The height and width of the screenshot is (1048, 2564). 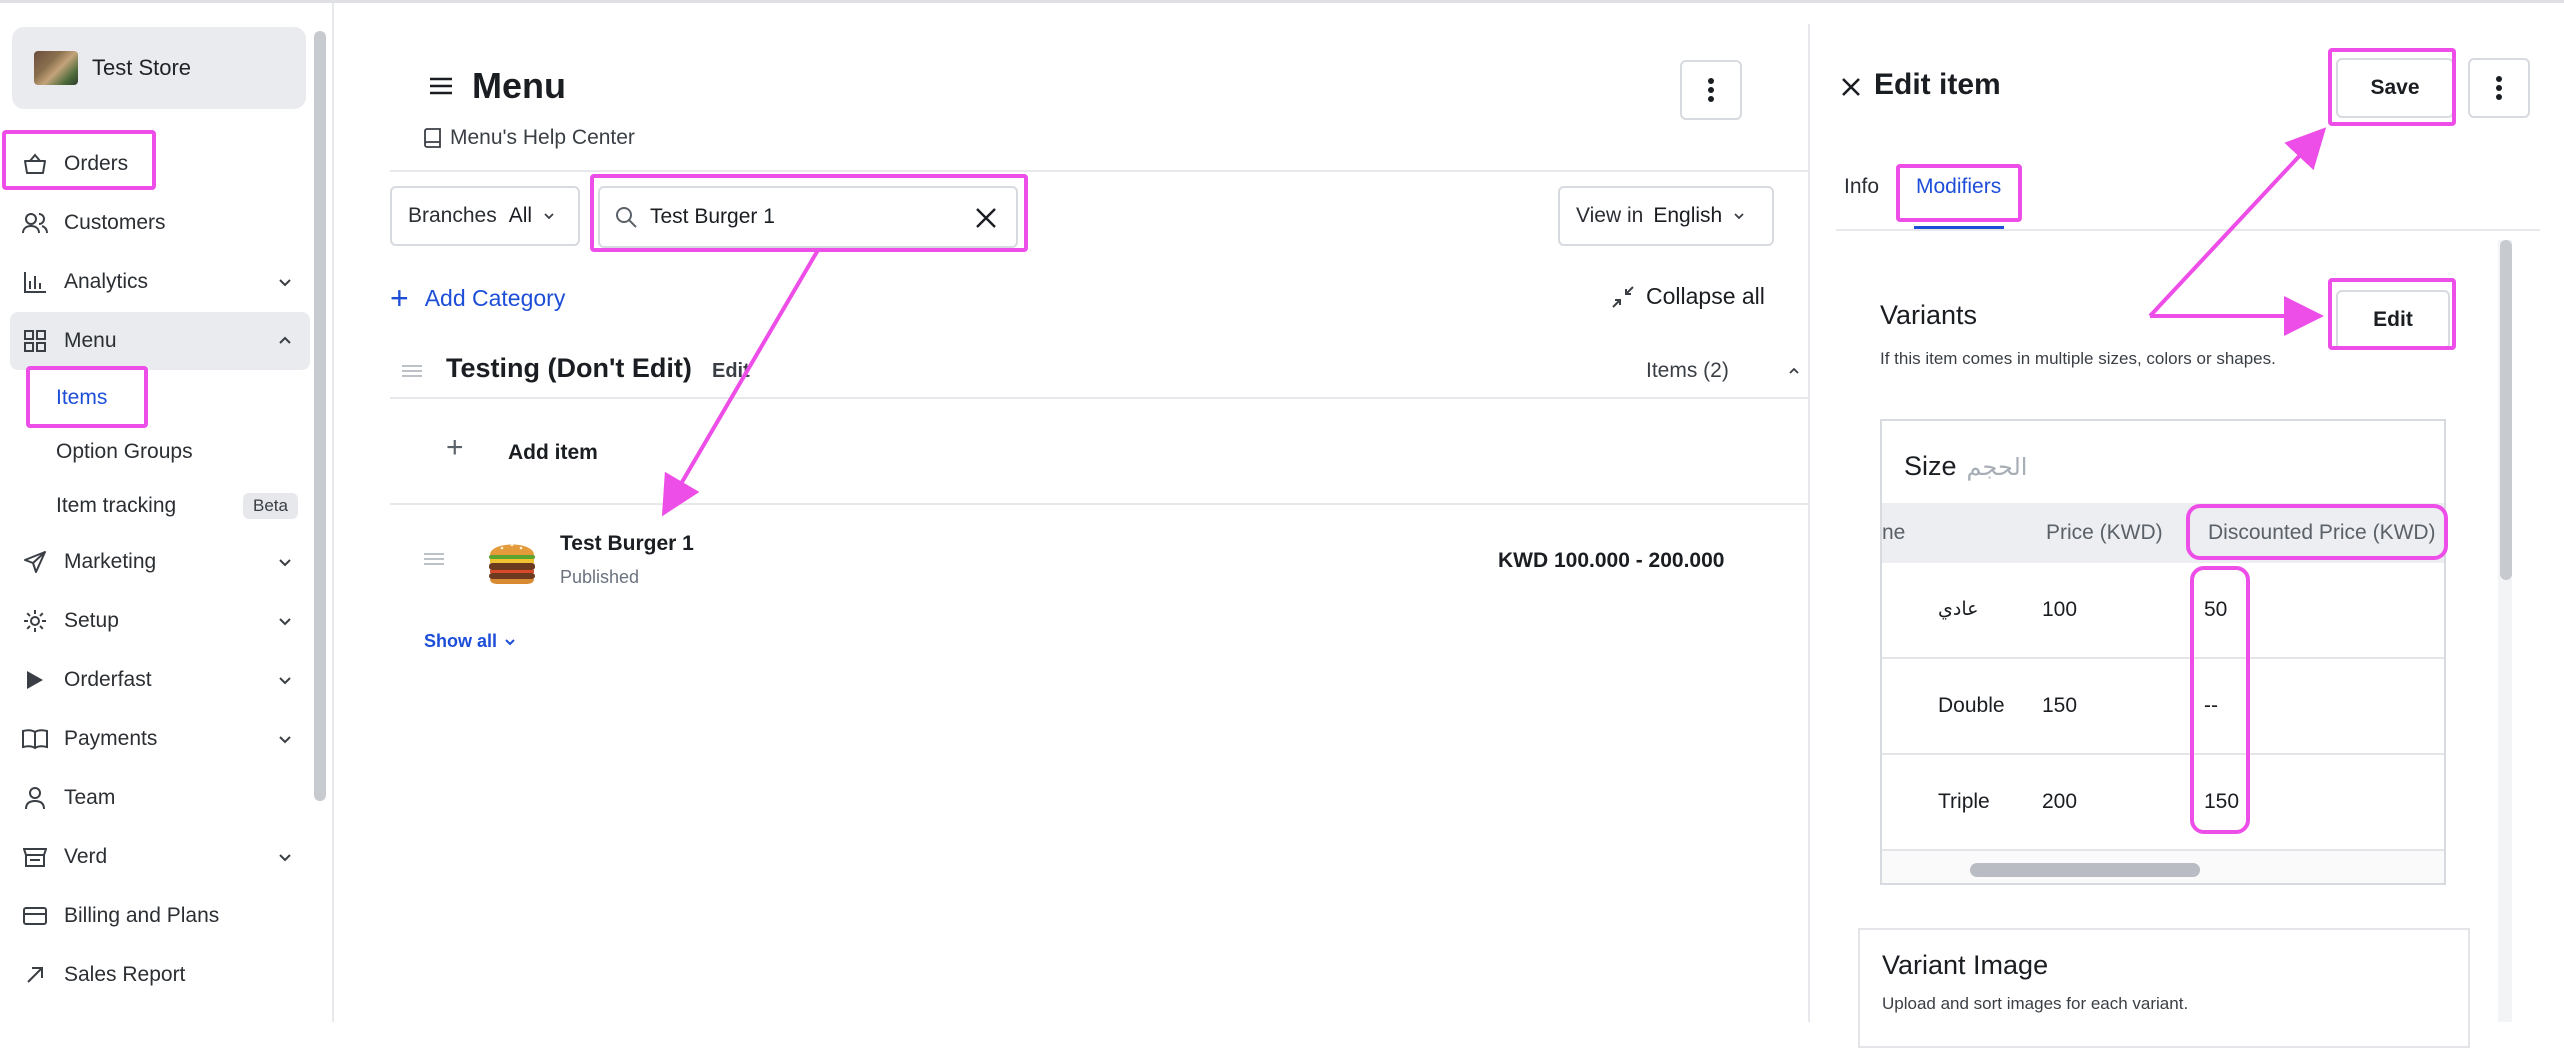 I want to click on variant-discounted-price: --, so click(x=2211, y=706).